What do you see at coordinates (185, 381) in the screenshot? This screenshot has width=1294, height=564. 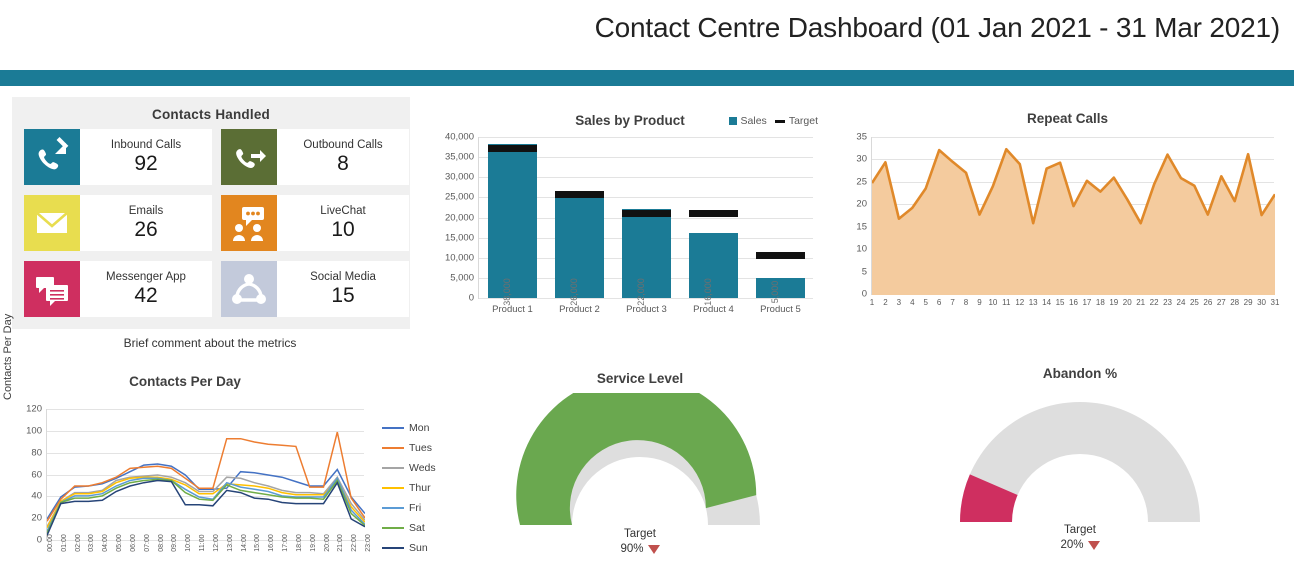 I see `contacts-per-day-title: Contacts Per Day` at bounding box center [185, 381].